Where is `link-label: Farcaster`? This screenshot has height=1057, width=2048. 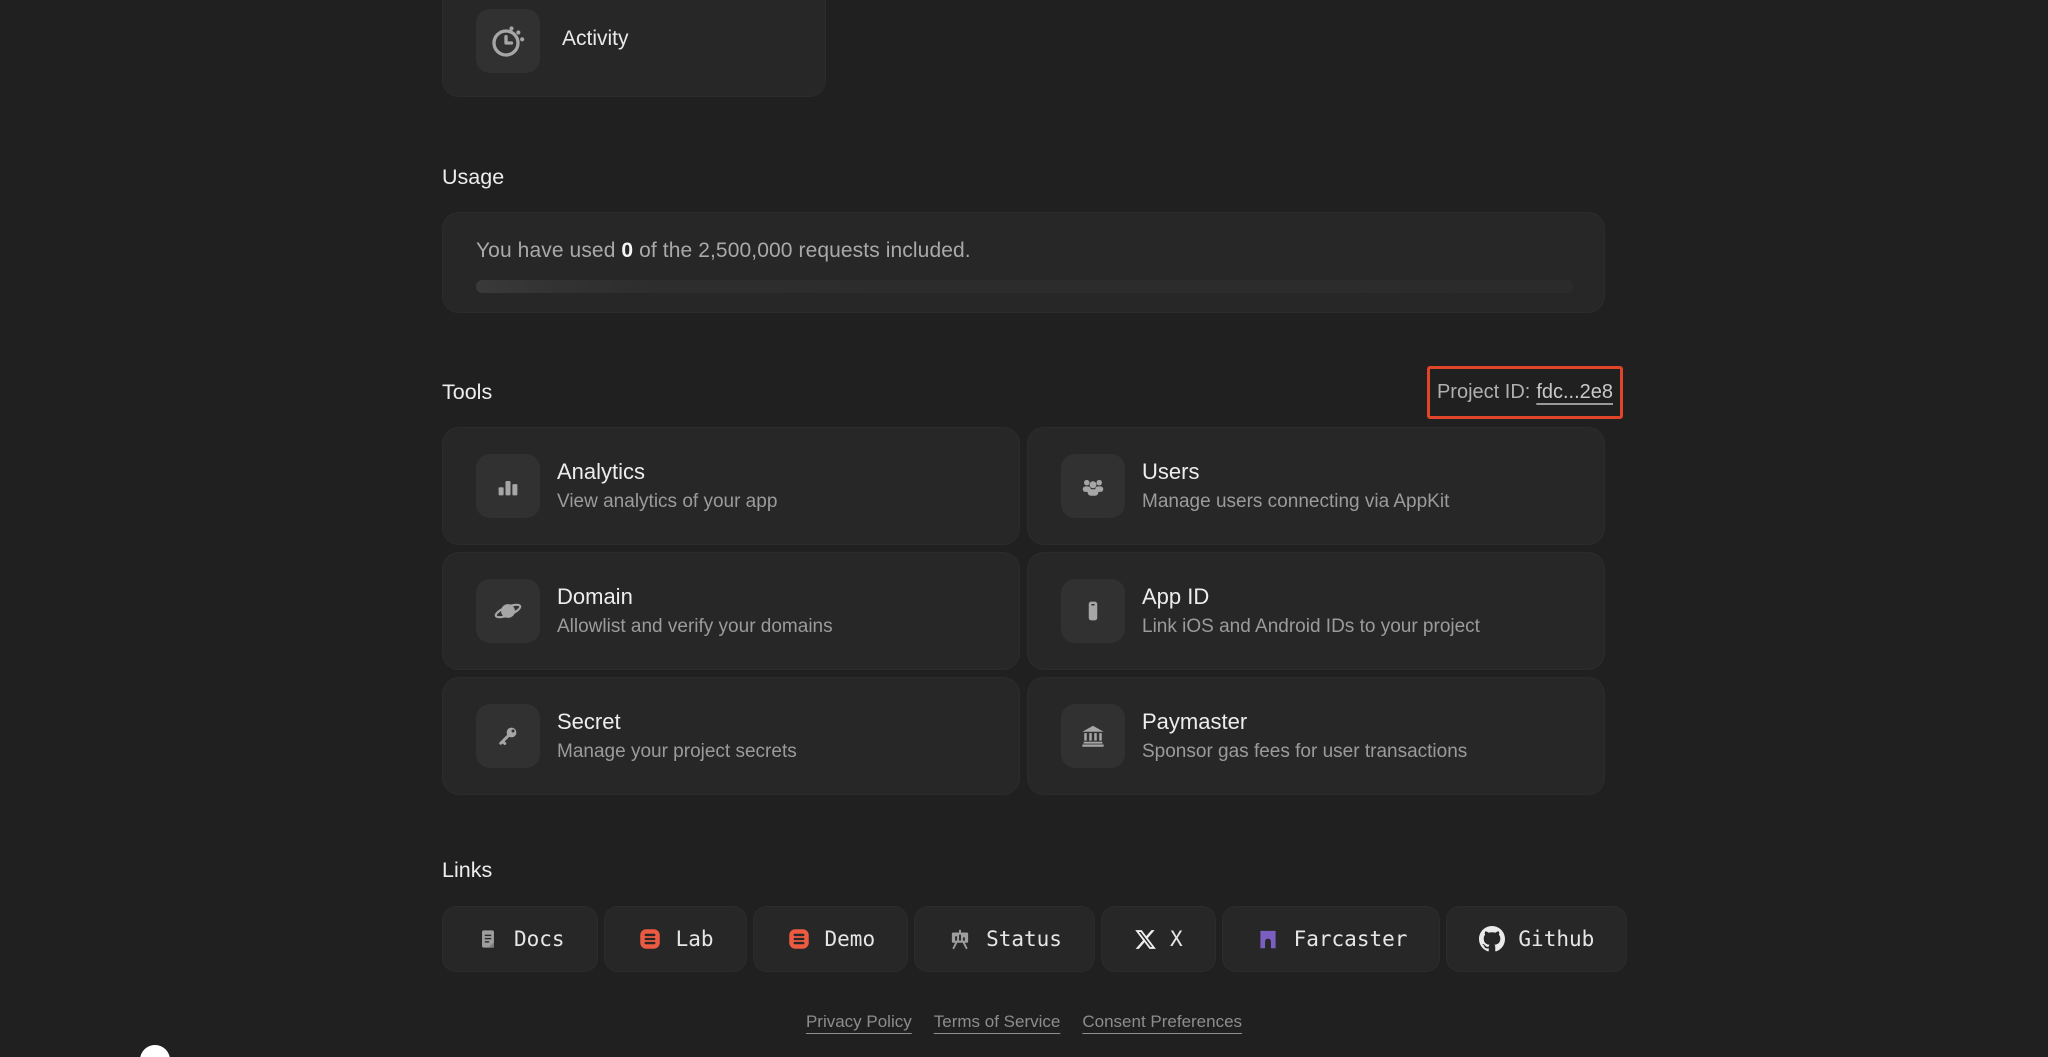
link-label: Farcaster is located at coordinates (1350, 939).